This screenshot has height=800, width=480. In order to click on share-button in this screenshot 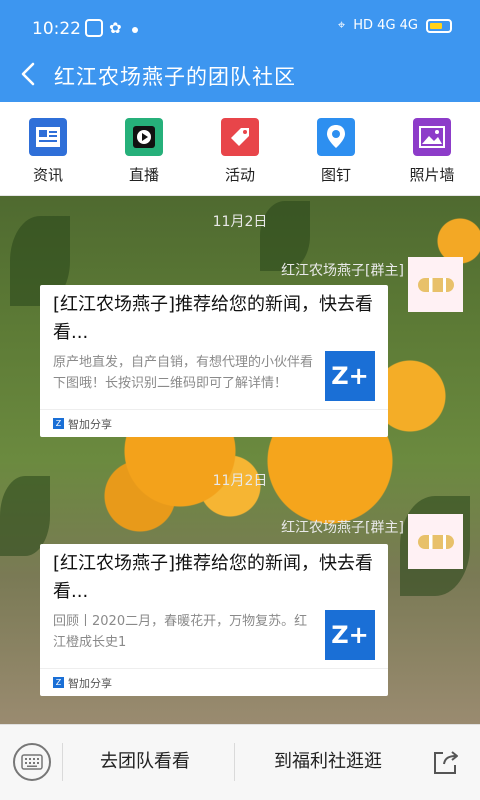, I will do `click(446, 762)`.